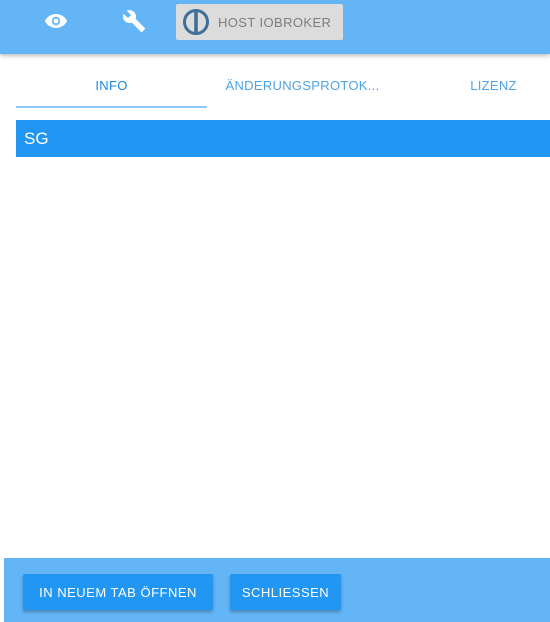 Image resolution: width=550 pixels, height=622 pixels. Describe the element at coordinates (118, 592) in the screenshot. I see `open-in-new-tab-button: IN NEUEM TAB ÖFFNEN` at that location.